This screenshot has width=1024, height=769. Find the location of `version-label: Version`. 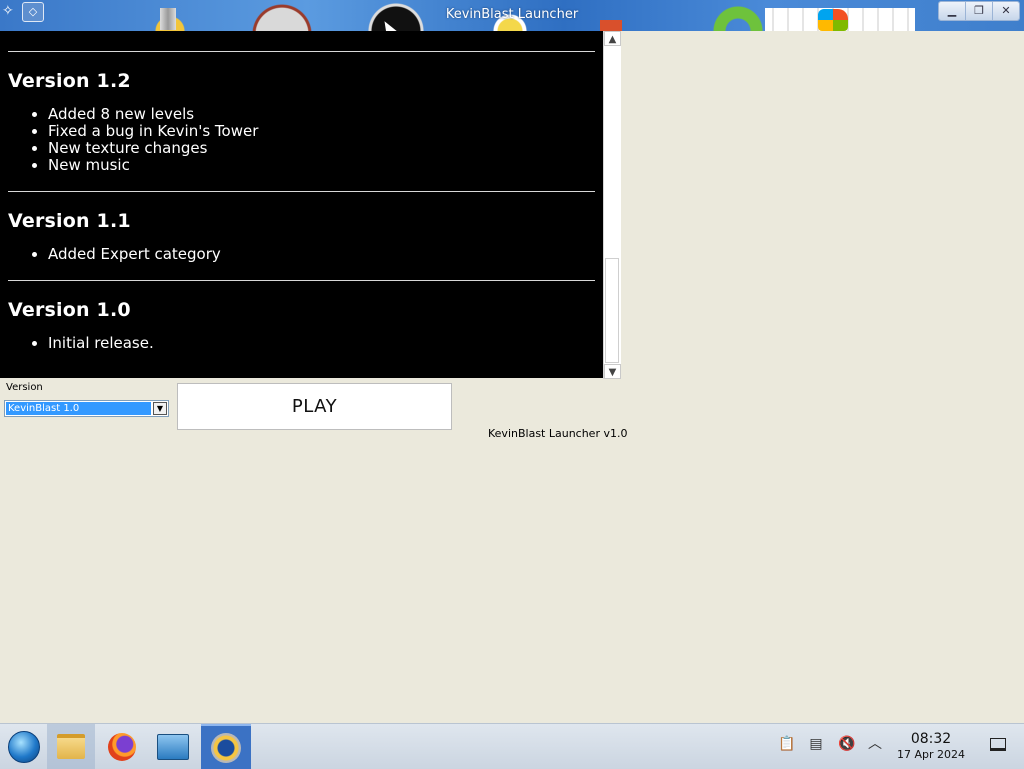

version-label: Version is located at coordinates (24, 387).